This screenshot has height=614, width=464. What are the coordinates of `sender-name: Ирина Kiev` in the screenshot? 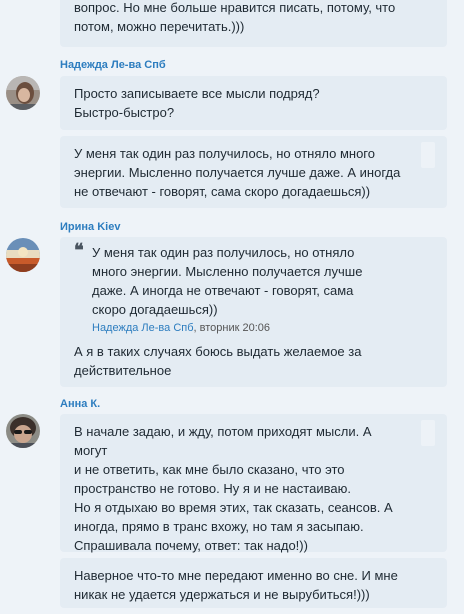 It's located at (90, 227).